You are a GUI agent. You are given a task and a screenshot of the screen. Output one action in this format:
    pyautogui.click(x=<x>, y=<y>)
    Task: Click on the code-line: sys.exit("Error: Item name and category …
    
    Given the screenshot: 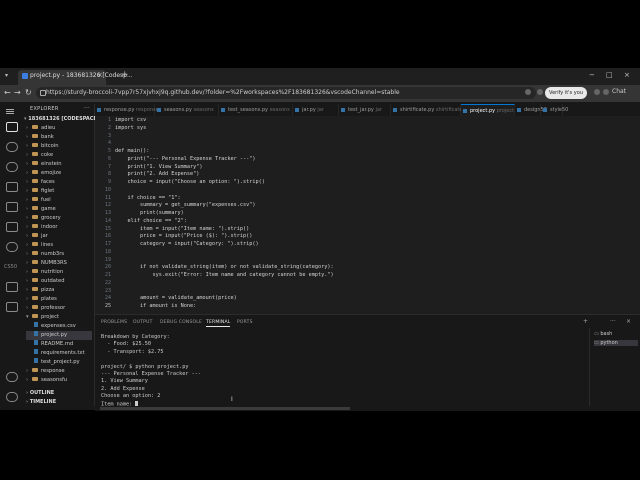 What is the action you would take?
    pyautogui.click(x=224, y=275)
    